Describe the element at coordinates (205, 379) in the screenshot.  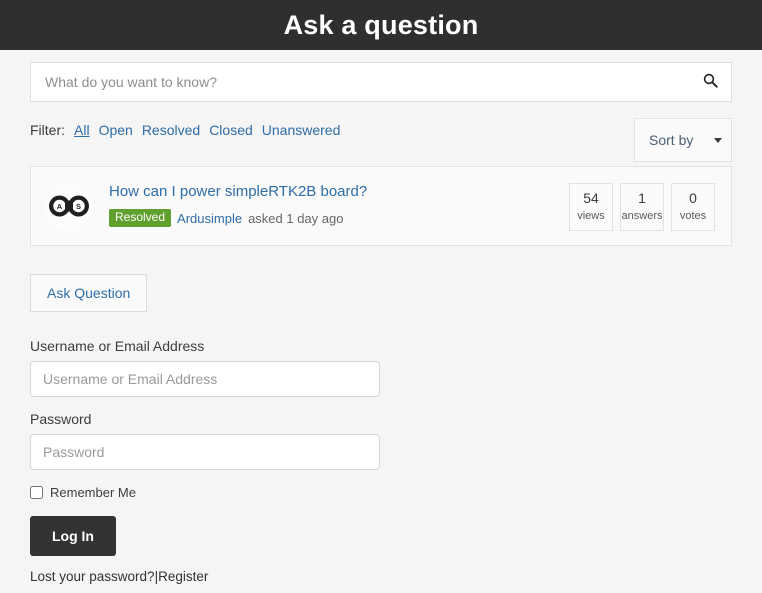
I see `username-input` at that location.